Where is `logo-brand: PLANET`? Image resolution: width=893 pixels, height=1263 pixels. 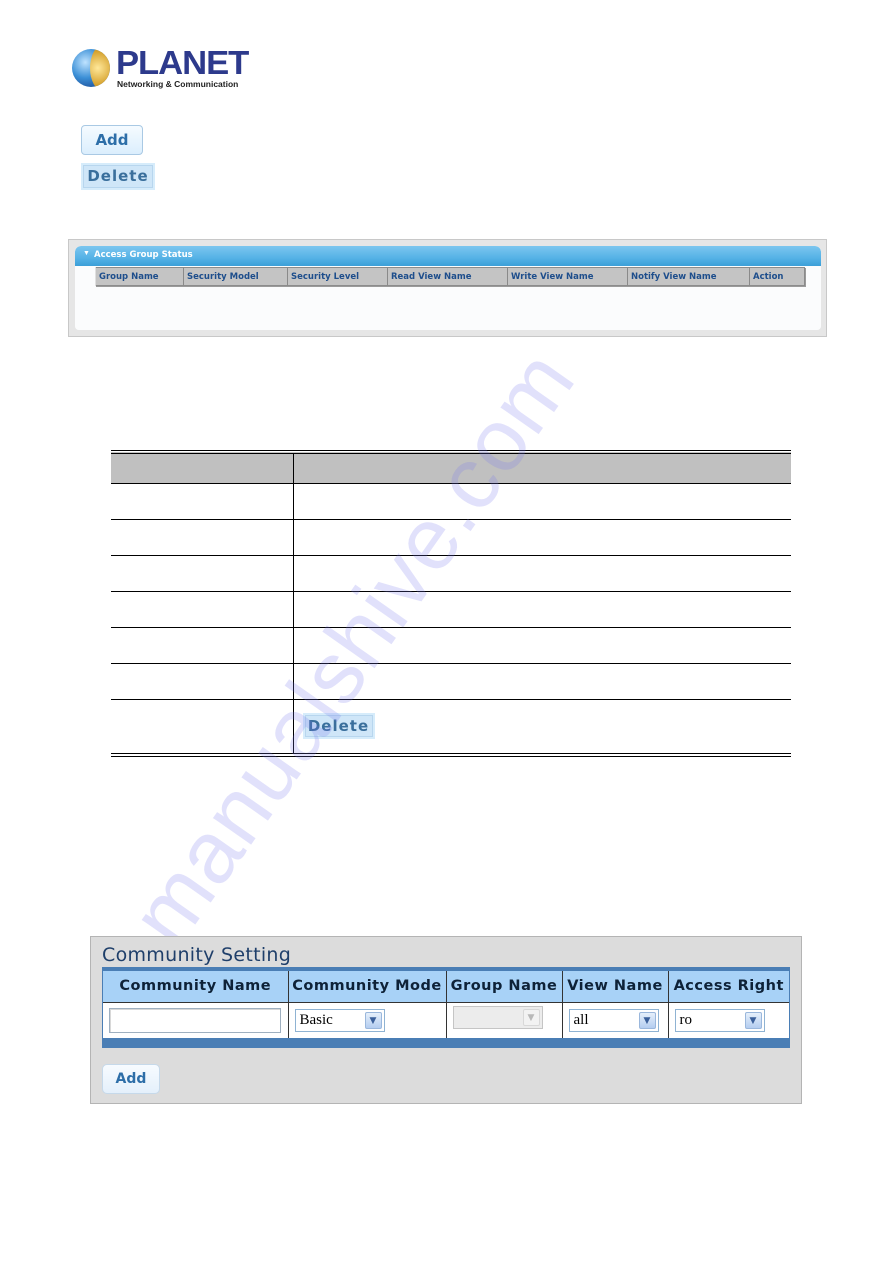
logo-brand: PLANET is located at coordinates (182, 62).